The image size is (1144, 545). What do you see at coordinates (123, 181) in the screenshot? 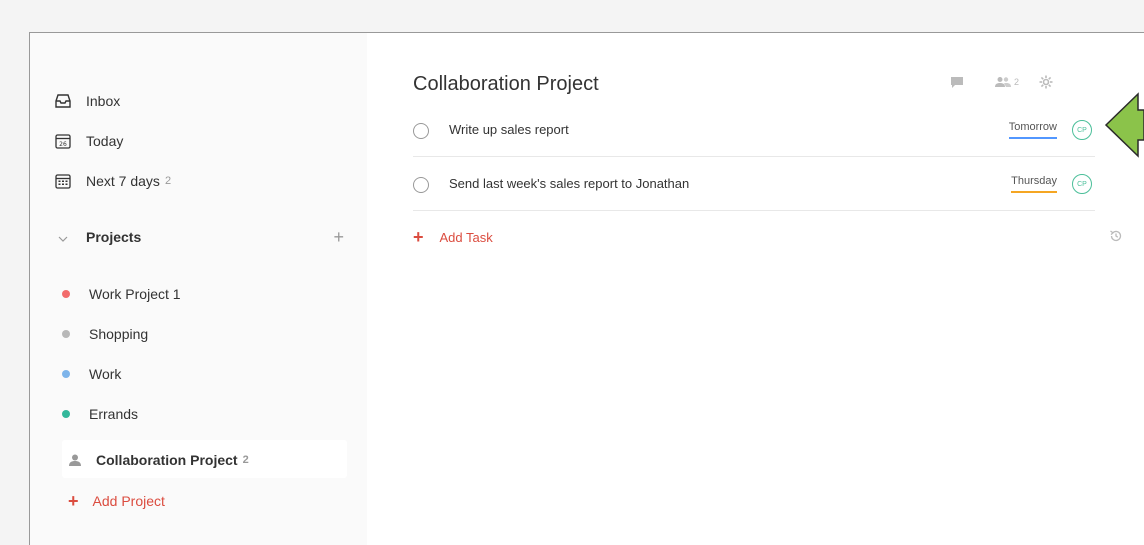
I see `sidebar-item-label: Next 7 days` at bounding box center [123, 181].